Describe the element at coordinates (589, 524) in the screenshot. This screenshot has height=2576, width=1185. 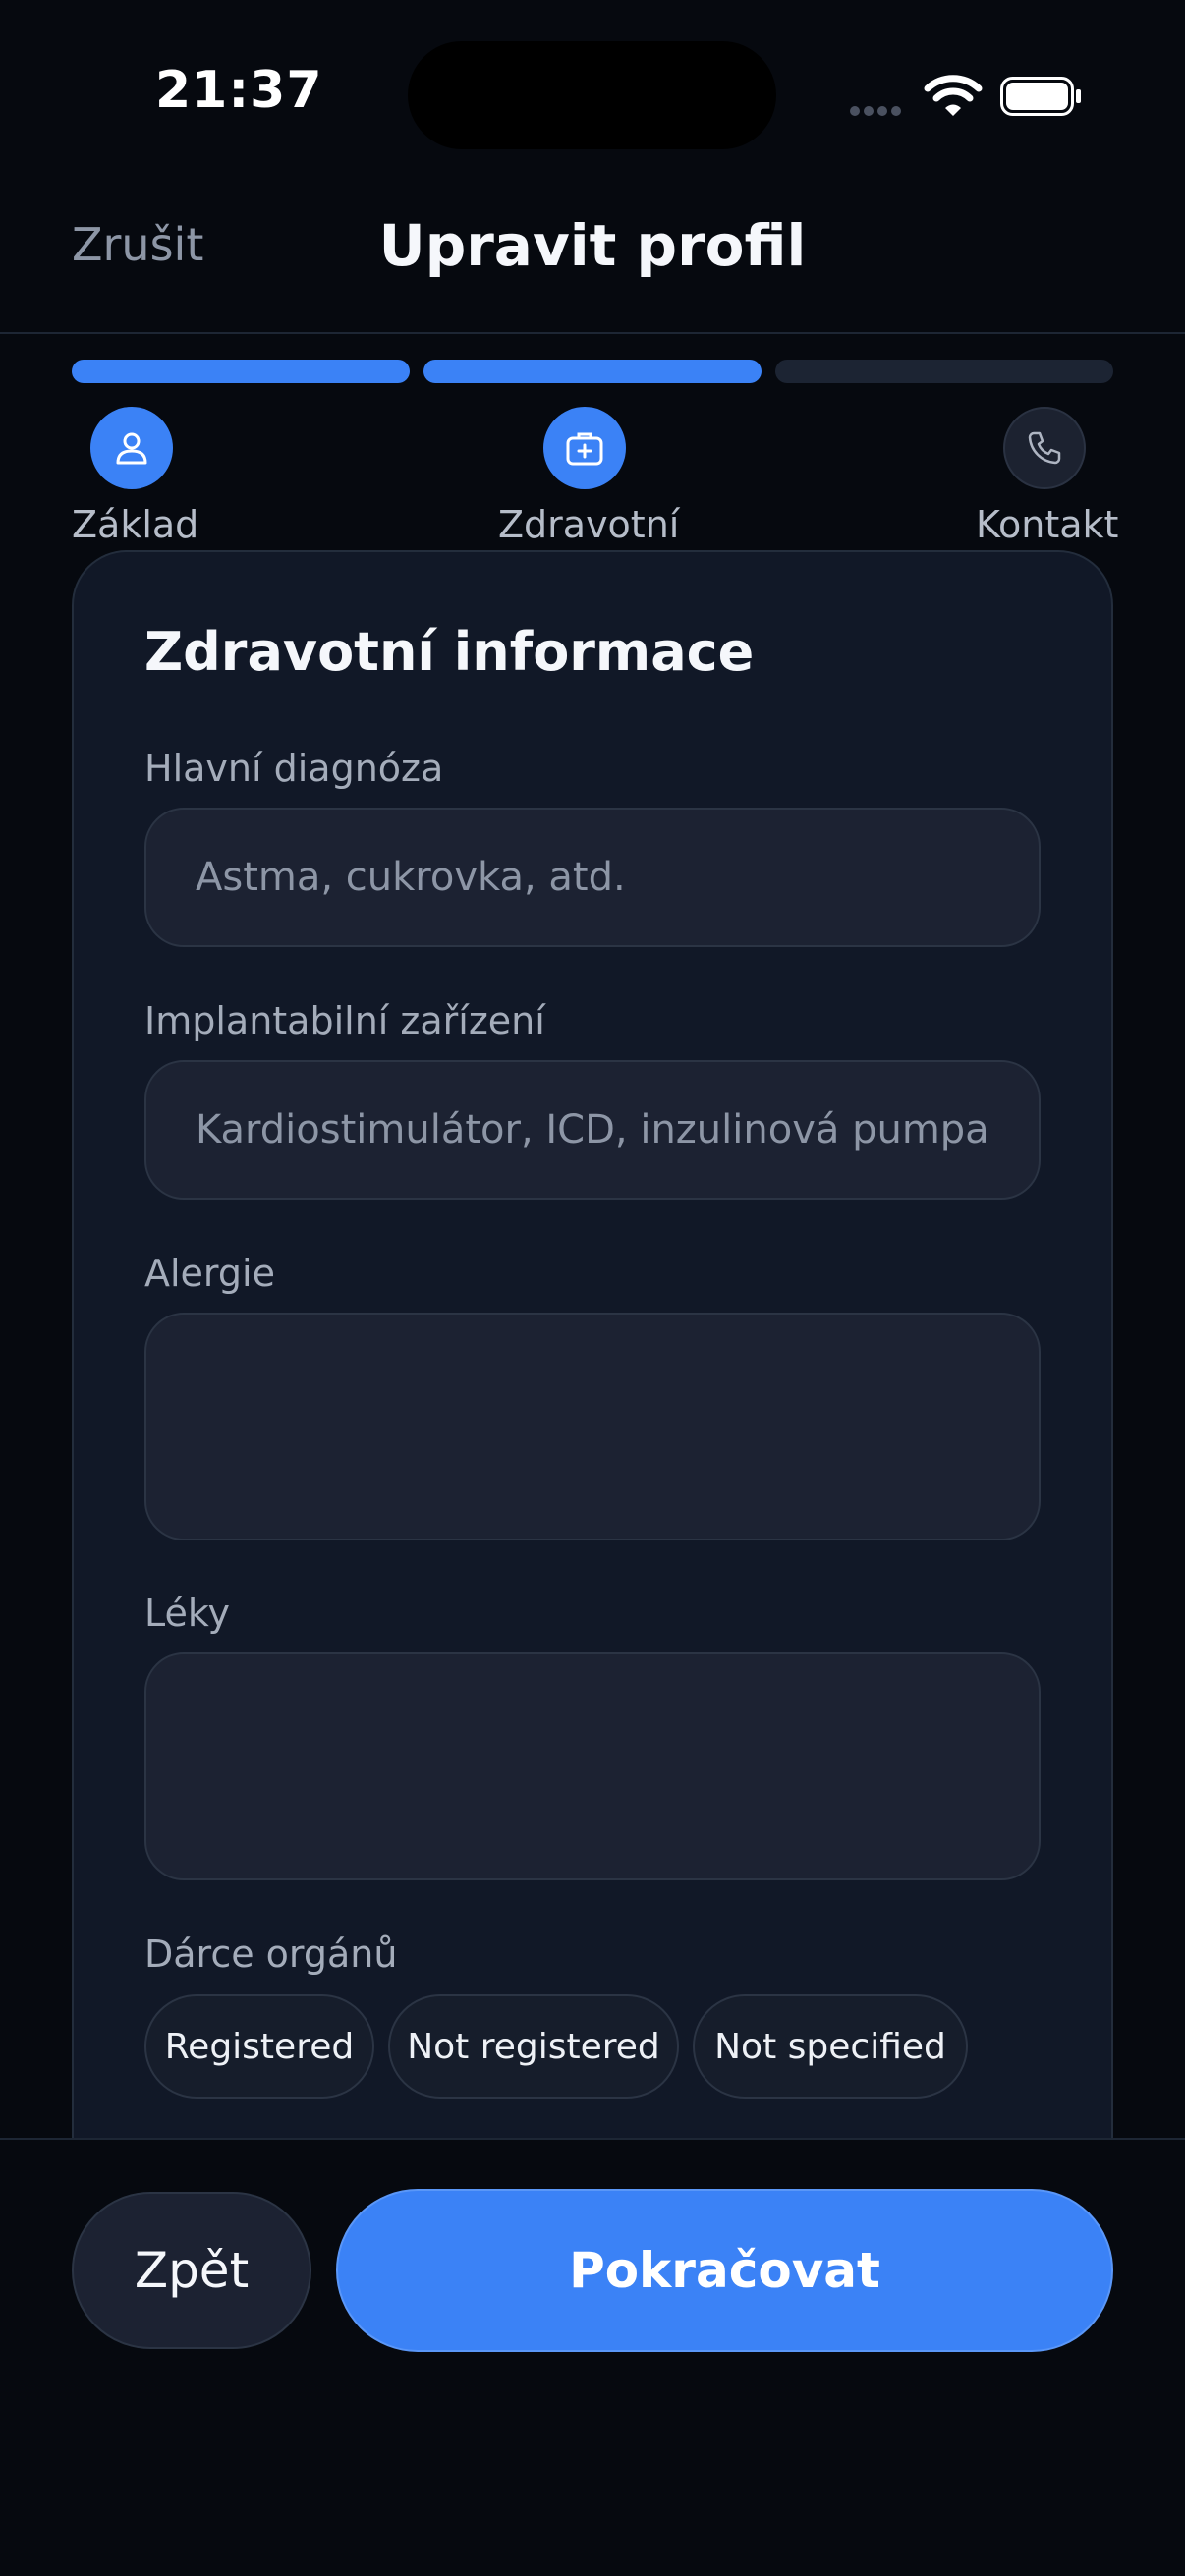
I see `step-label-zdravotni: Zdravotní` at that location.